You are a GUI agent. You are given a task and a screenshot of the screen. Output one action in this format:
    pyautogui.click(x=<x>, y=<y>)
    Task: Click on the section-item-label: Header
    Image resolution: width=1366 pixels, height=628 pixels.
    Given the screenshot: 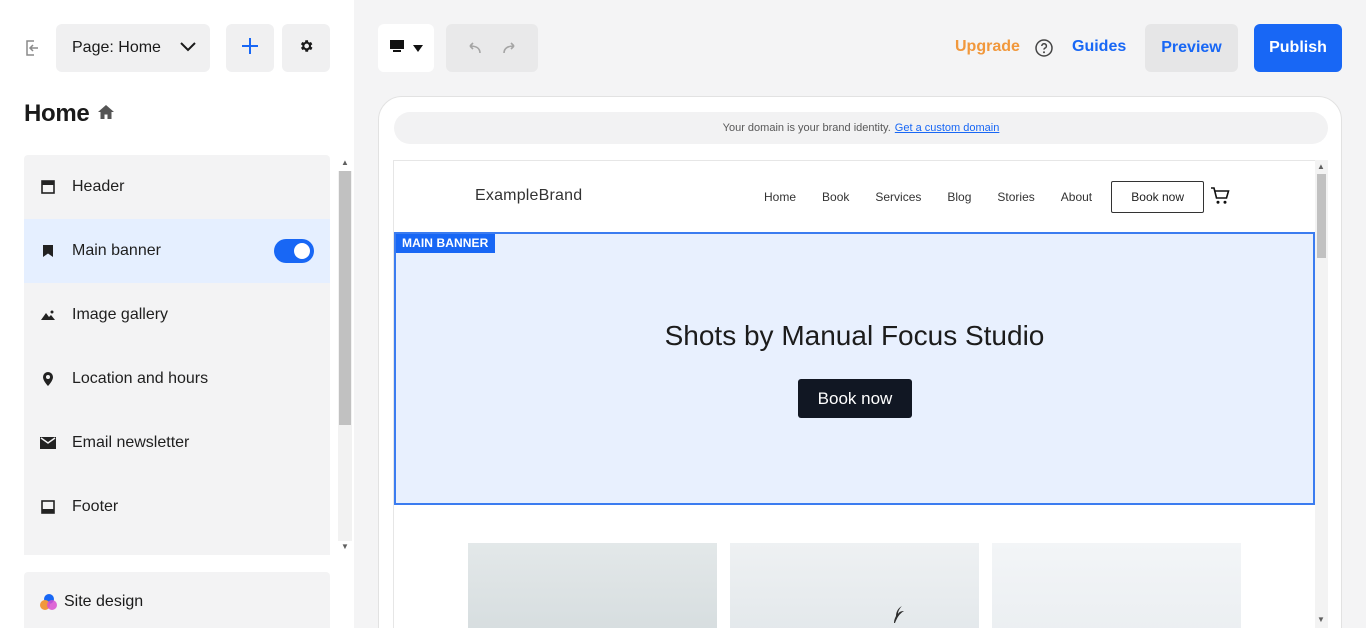 What is the action you would take?
    pyautogui.click(x=98, y=186)
    